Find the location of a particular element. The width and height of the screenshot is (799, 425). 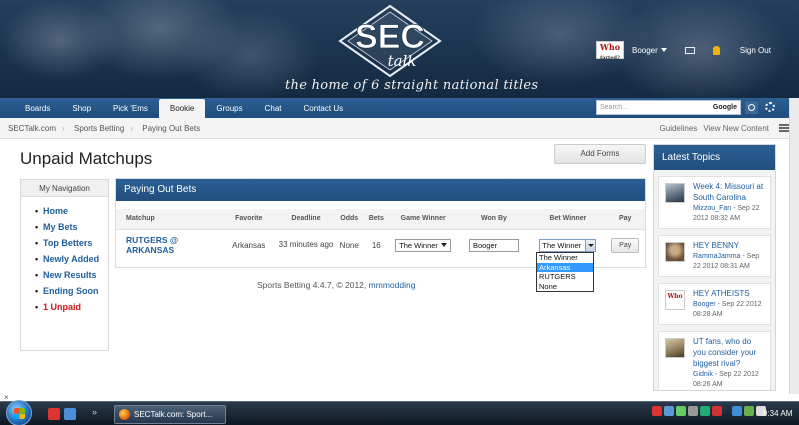

favorite-cell: Arkansas is located at coordinates (249, 245).